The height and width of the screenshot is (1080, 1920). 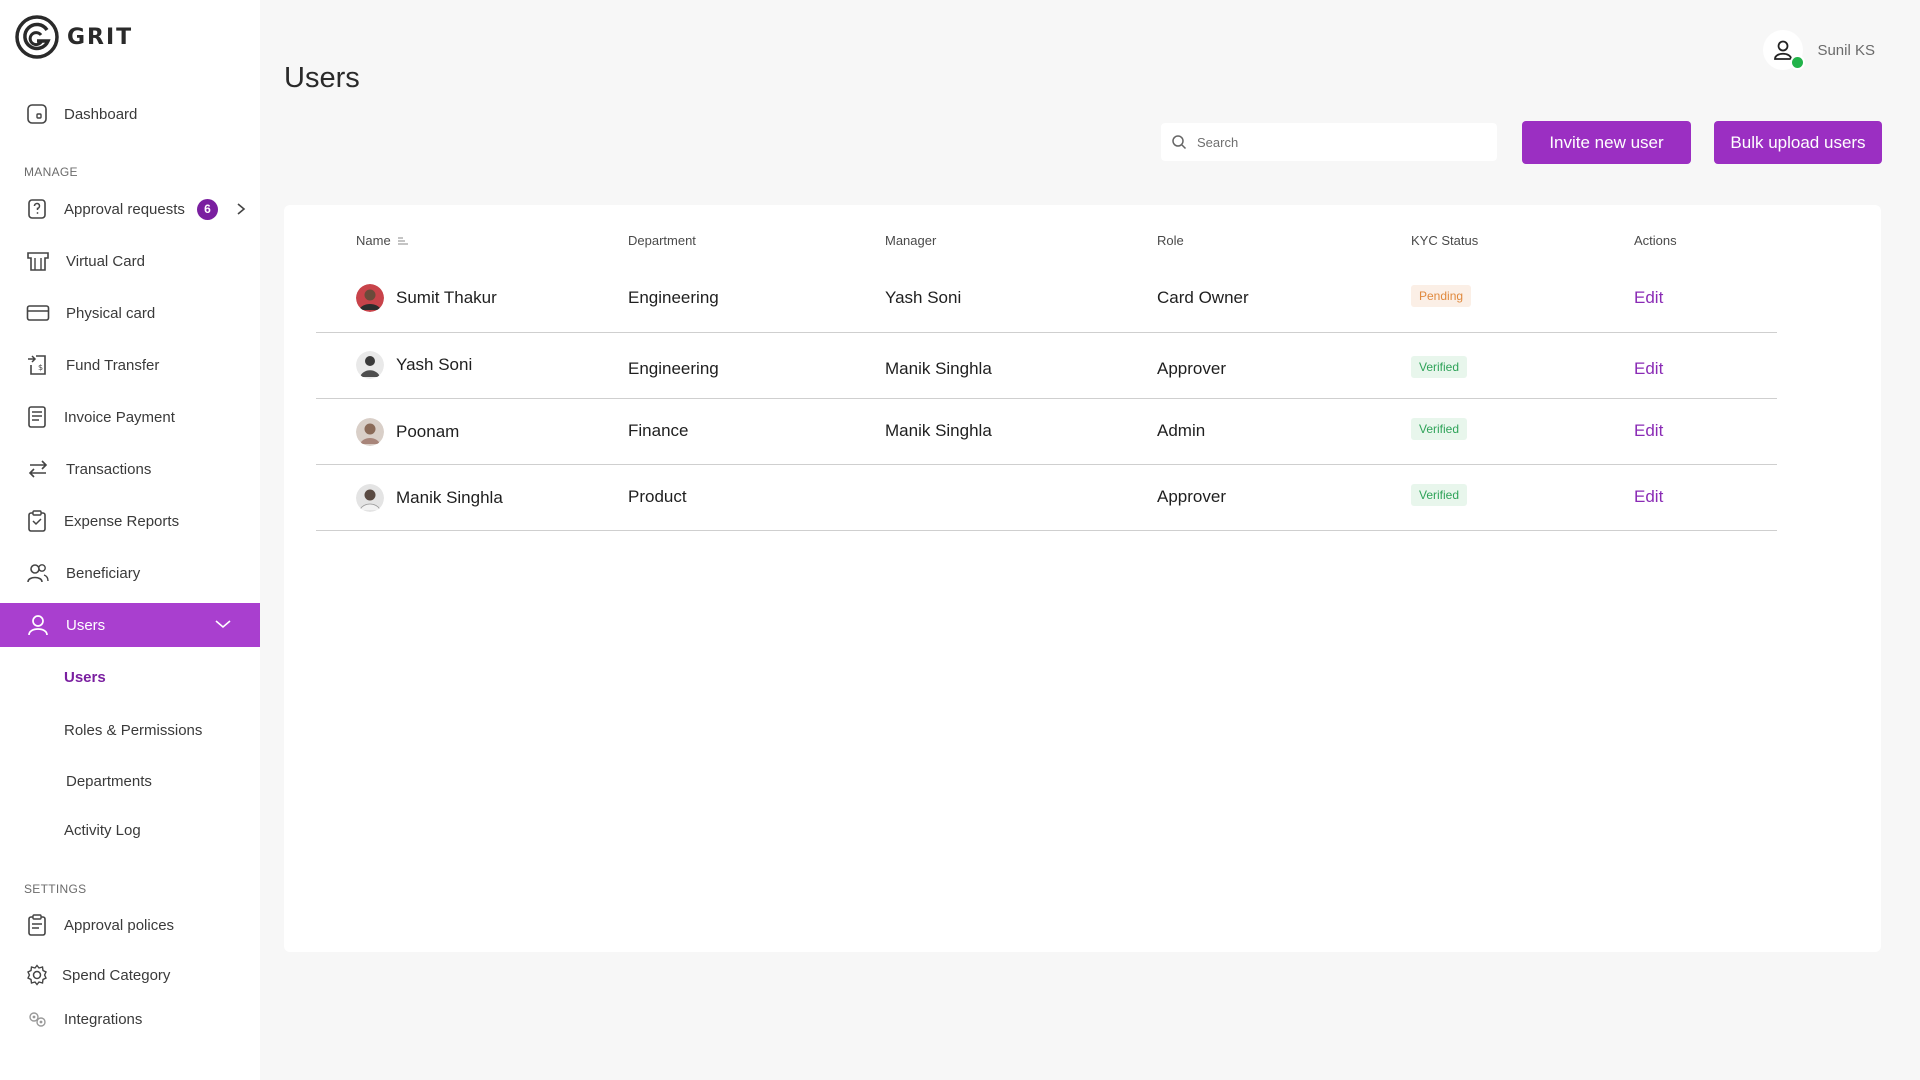 What do you see at coordinates (105, 261) in the screenshot?
I see `sidebar-item-label: Virtual Card` at bounding box center [105, 261].